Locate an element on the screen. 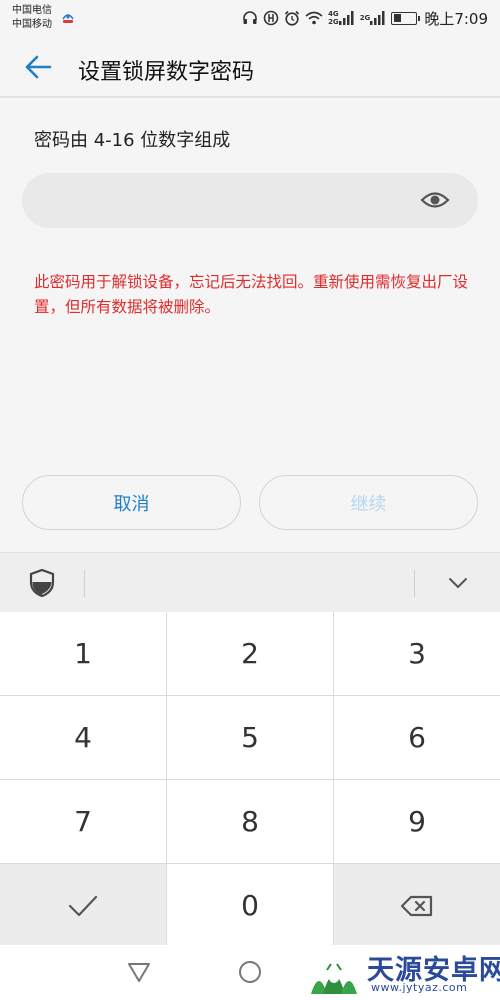 Image resolution: width=500 pixels, height=1000 pixels. digit-key-9: 9 is located at coordinates (417, 821).